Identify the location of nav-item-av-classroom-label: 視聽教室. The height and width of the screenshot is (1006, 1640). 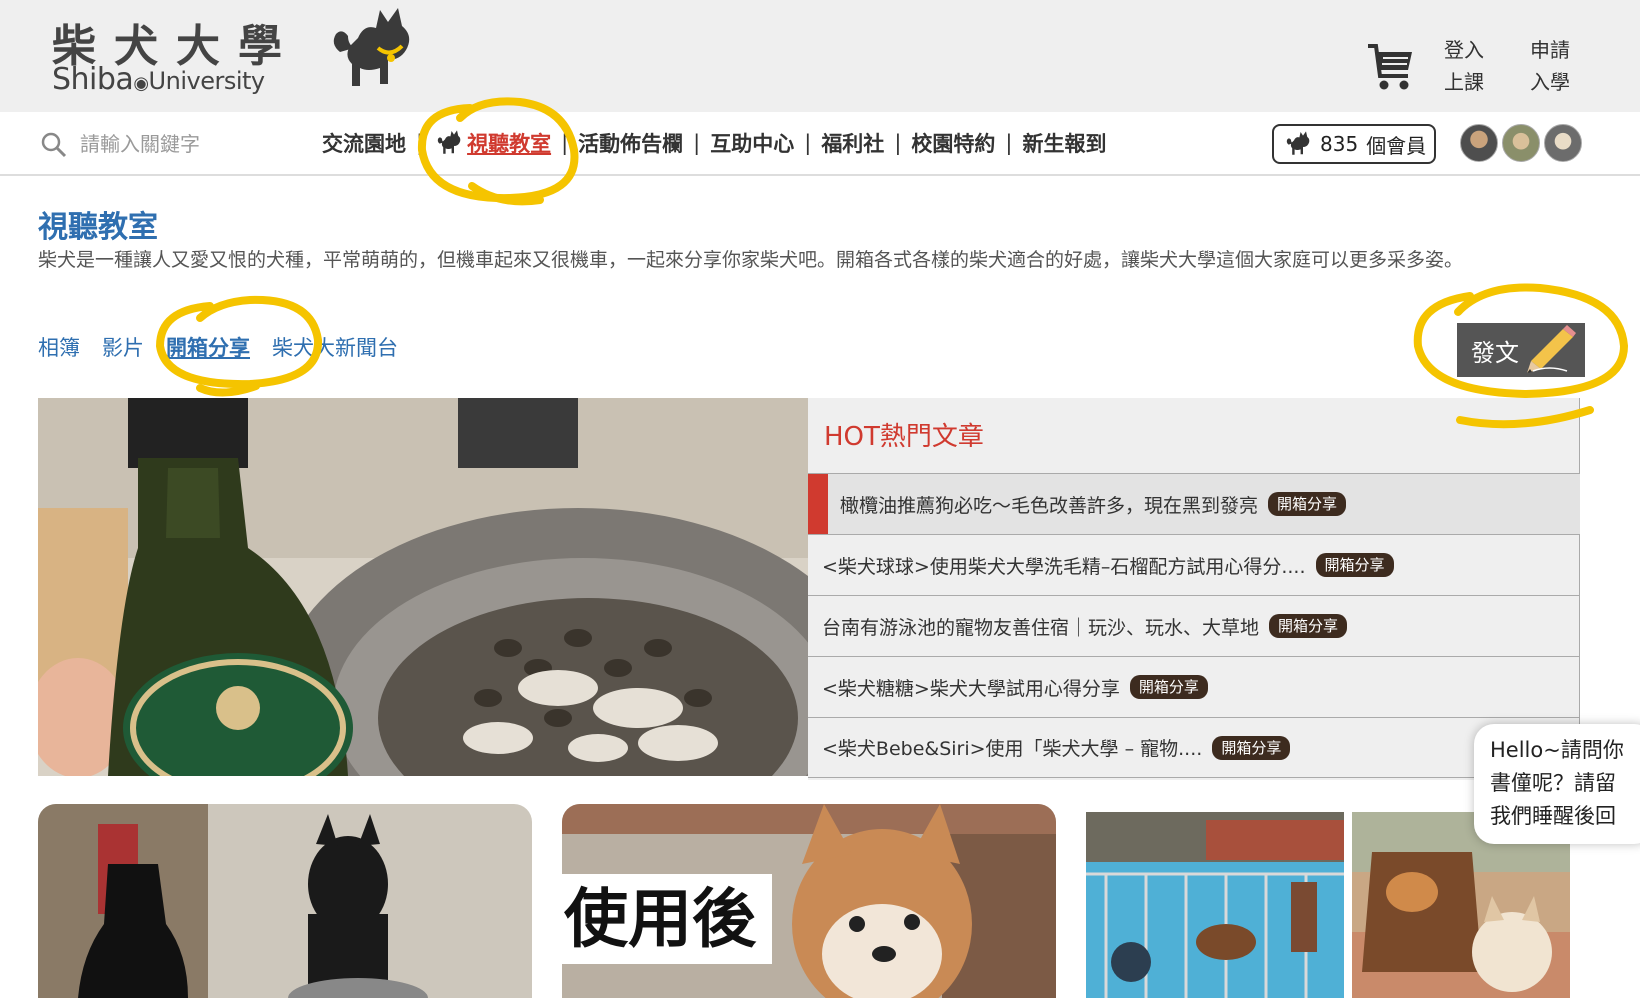
(509, 144).